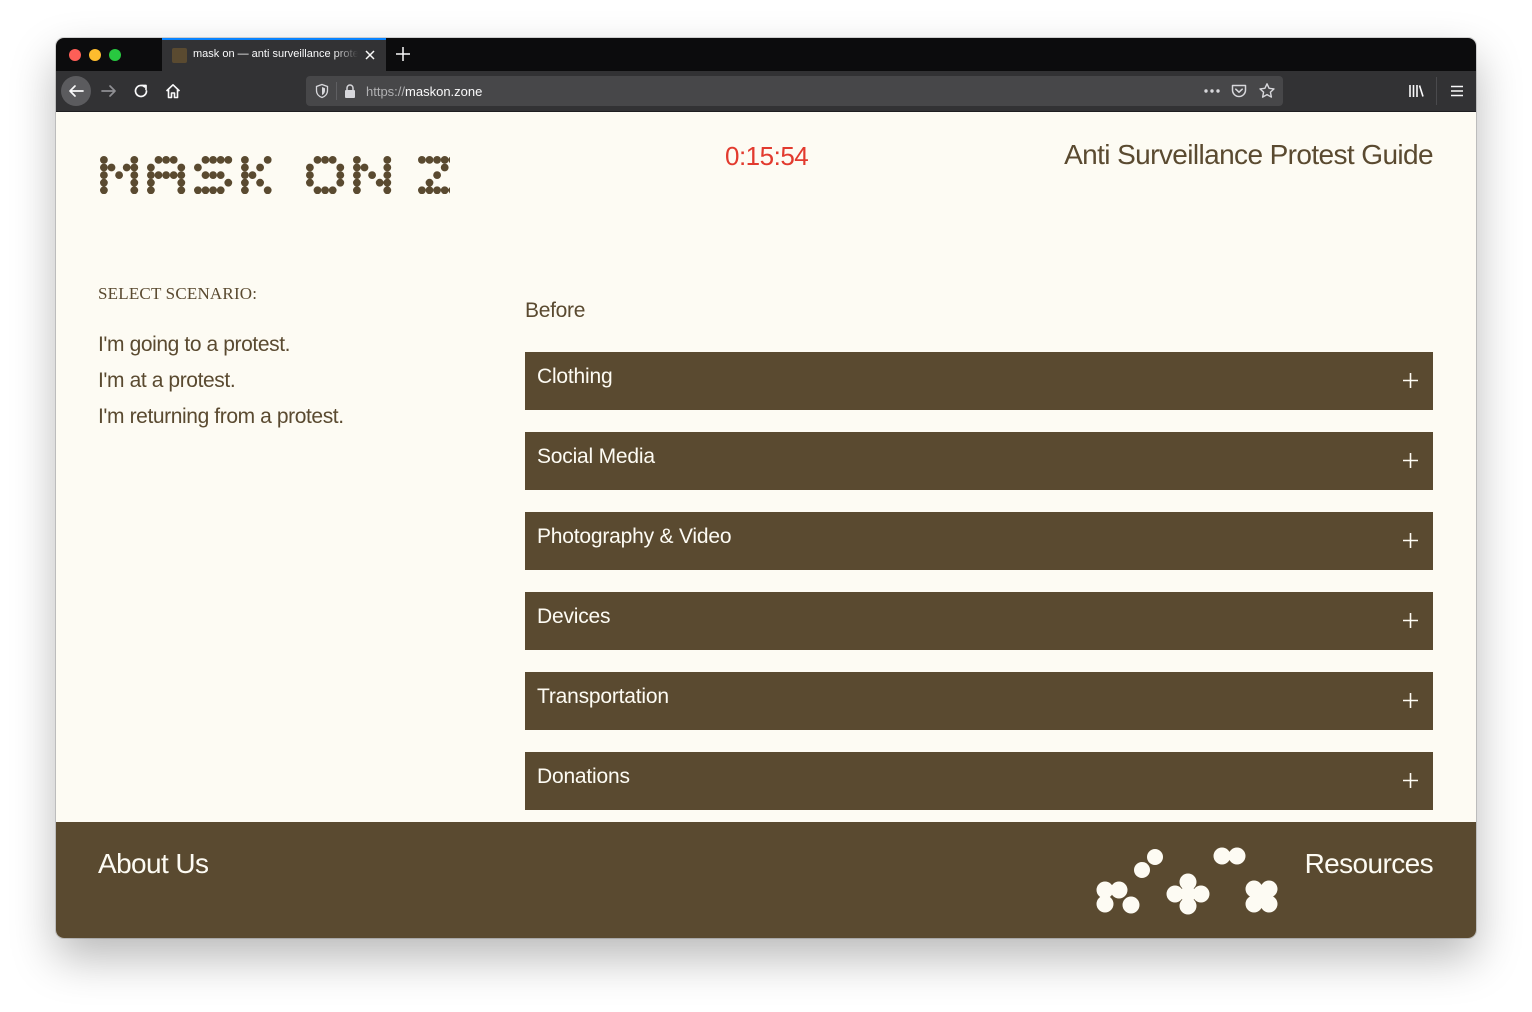  What do you see at coordinates (1369, 864) in the screenshot?
I see `resources-link: Resources` at bounding box center [1369, 864].